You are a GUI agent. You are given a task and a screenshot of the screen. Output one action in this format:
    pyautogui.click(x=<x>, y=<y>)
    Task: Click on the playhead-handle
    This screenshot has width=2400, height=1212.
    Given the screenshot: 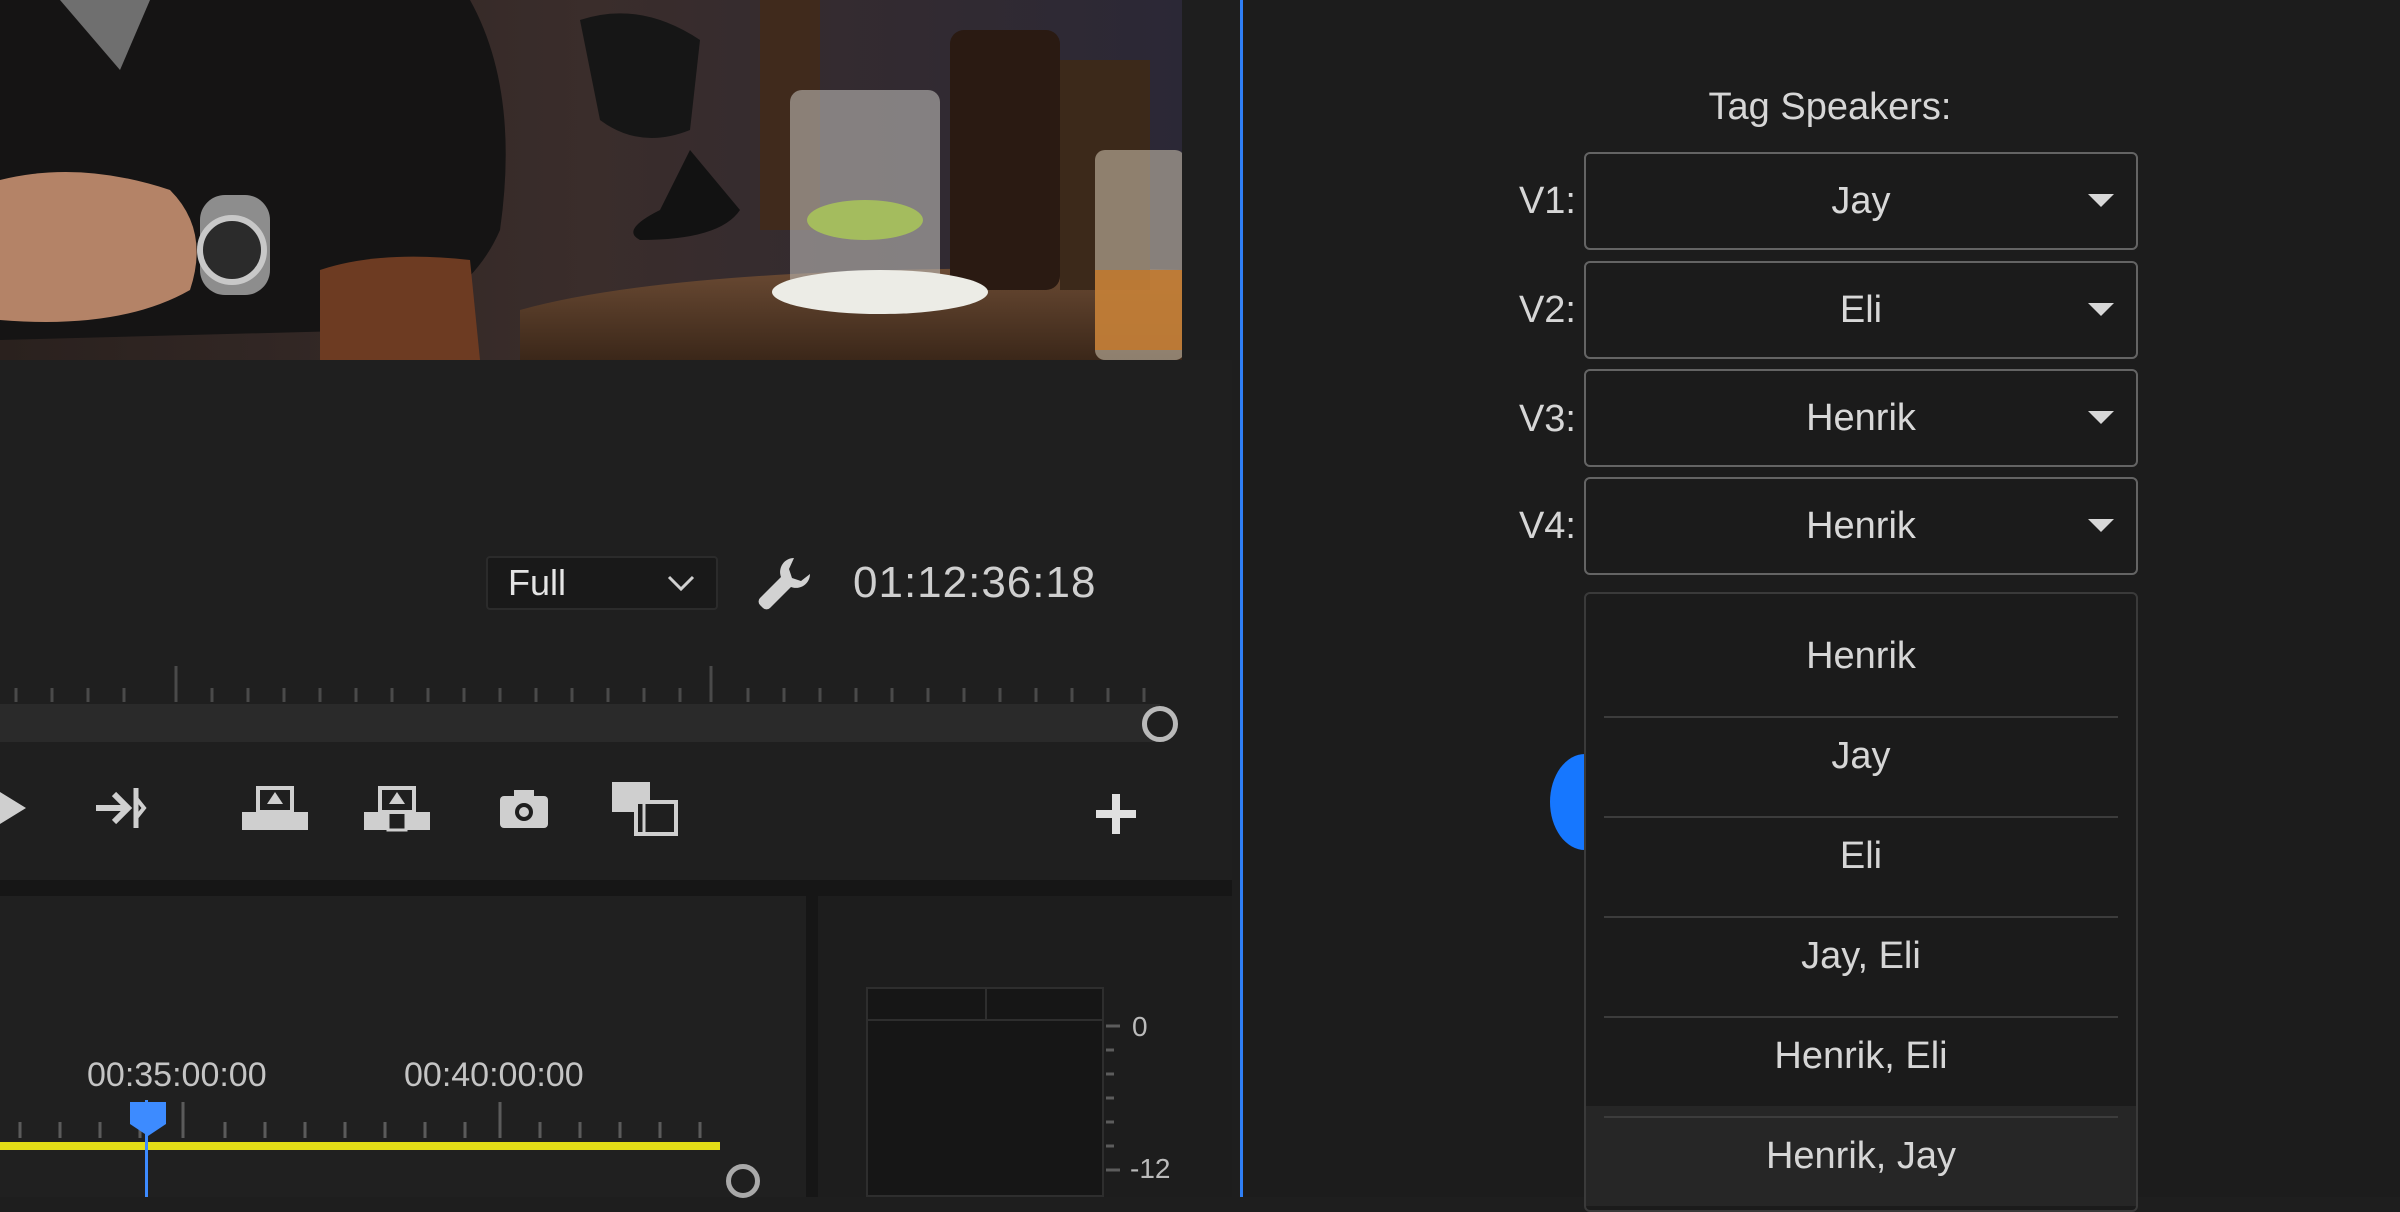 What is the action you would take?
    pyautogui.click(x=148, y=1118)
    